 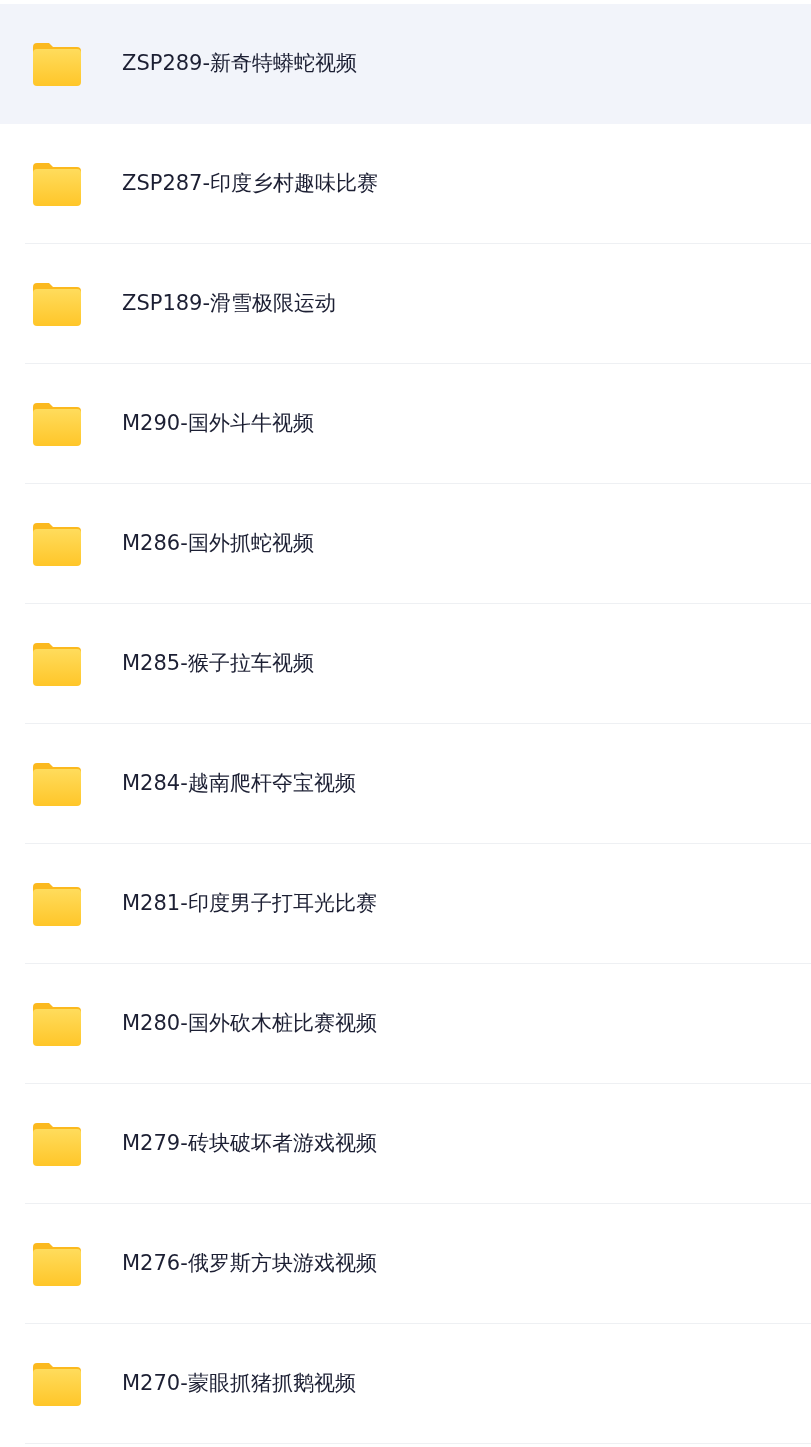 What do you see at coordinates (250, 183) in the screenshot?
I see `folder-name: ZSP287-印度乡村趣味比赛` at bounding box center [250, 183].